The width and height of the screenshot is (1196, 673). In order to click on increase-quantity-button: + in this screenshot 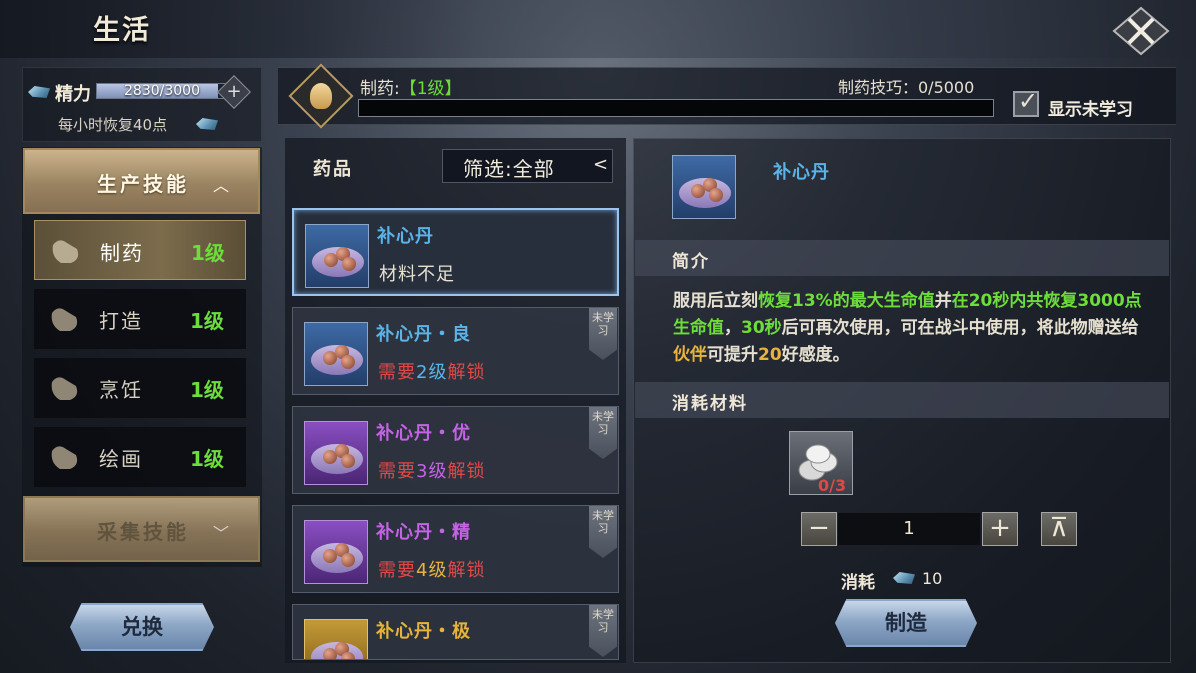, I will do `click(1000, 529)`.